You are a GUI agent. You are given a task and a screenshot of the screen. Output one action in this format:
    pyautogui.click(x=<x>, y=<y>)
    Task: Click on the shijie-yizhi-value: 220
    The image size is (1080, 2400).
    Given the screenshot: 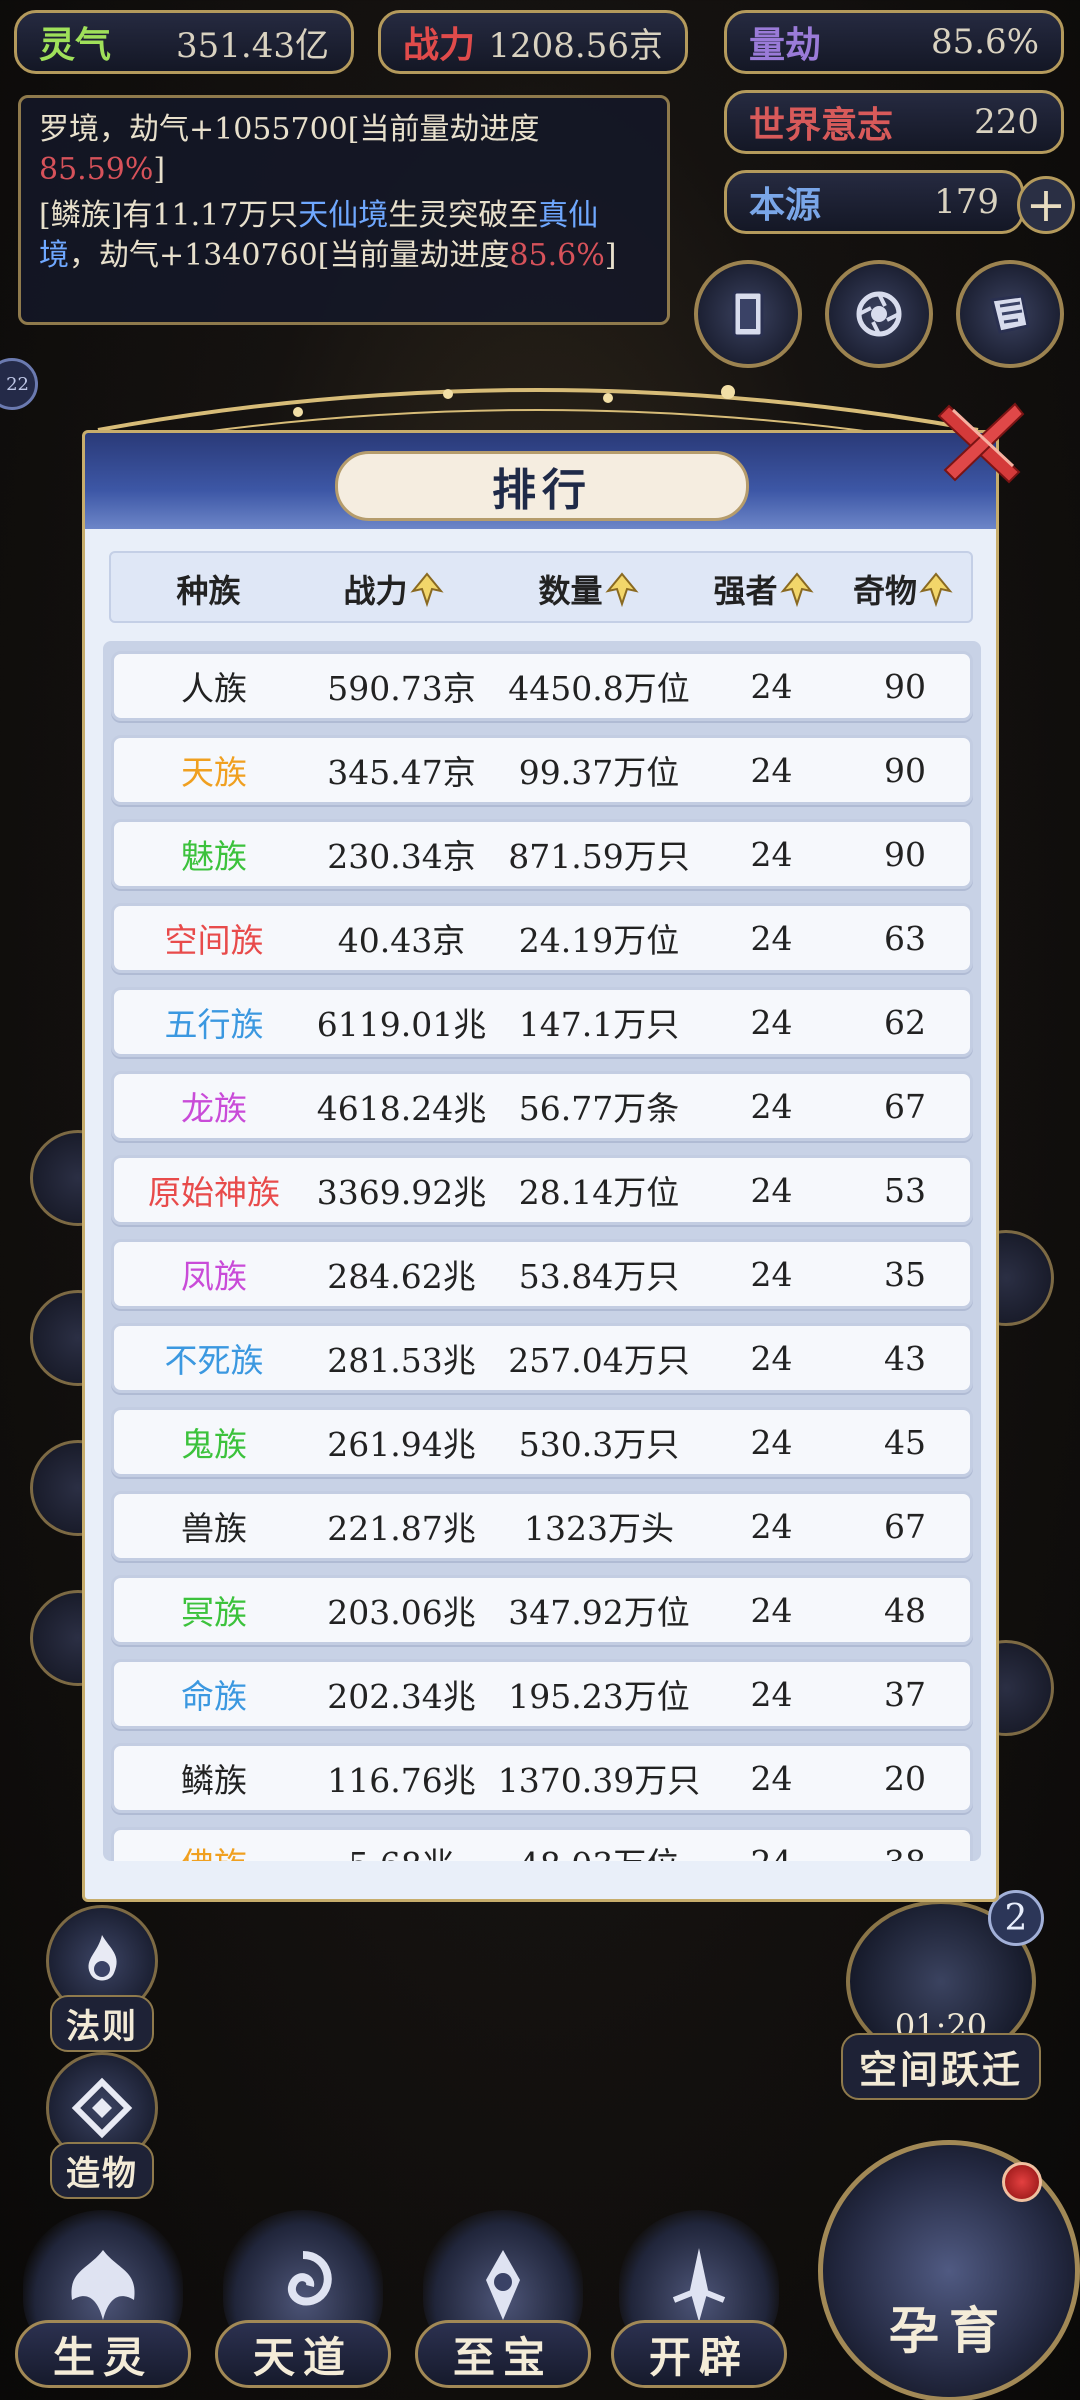 What is the action you would take?
    pyautogui.click(x=1006, y=122)
    